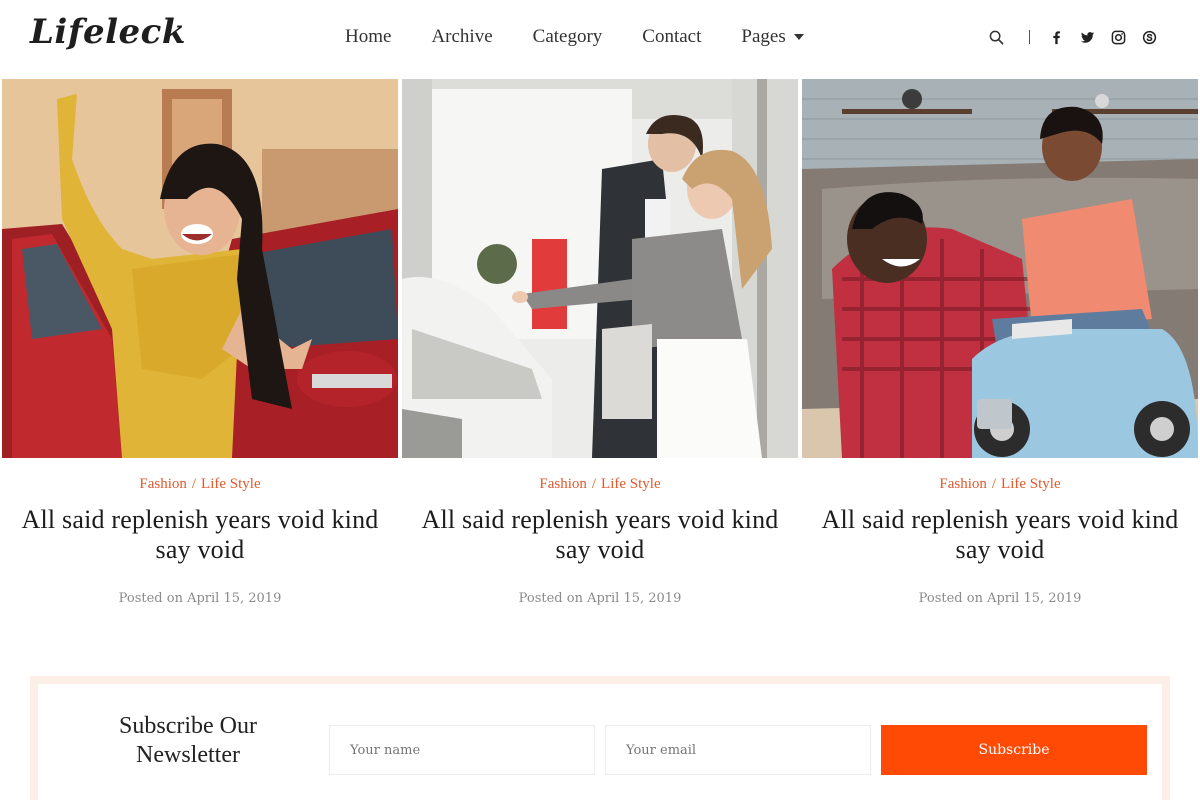 The image size is (1200, 800). What do you see at coordinates (763, 36) in the screenshot?
I see `nav-item-label: Pages` at bounding box center [763, 36].